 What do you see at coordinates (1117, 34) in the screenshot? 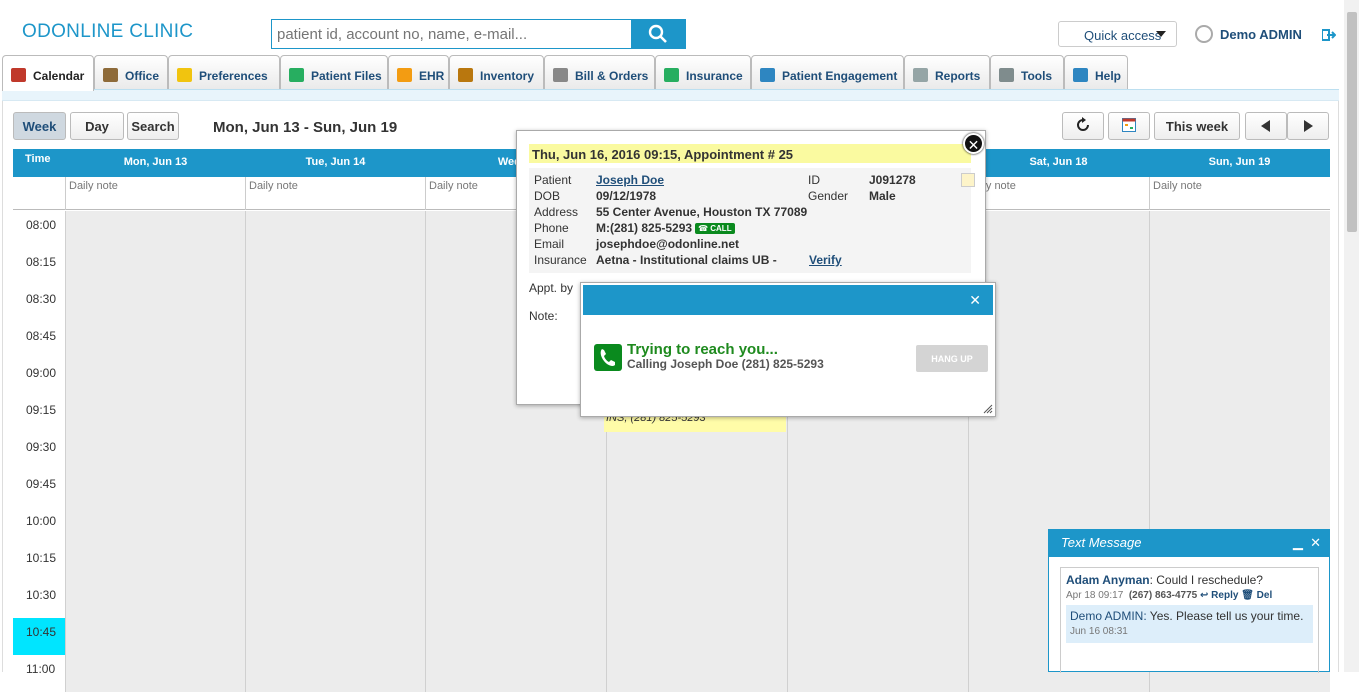
I see `quick-access-dropdown: Quick access` at bounding box center [1117, 34].